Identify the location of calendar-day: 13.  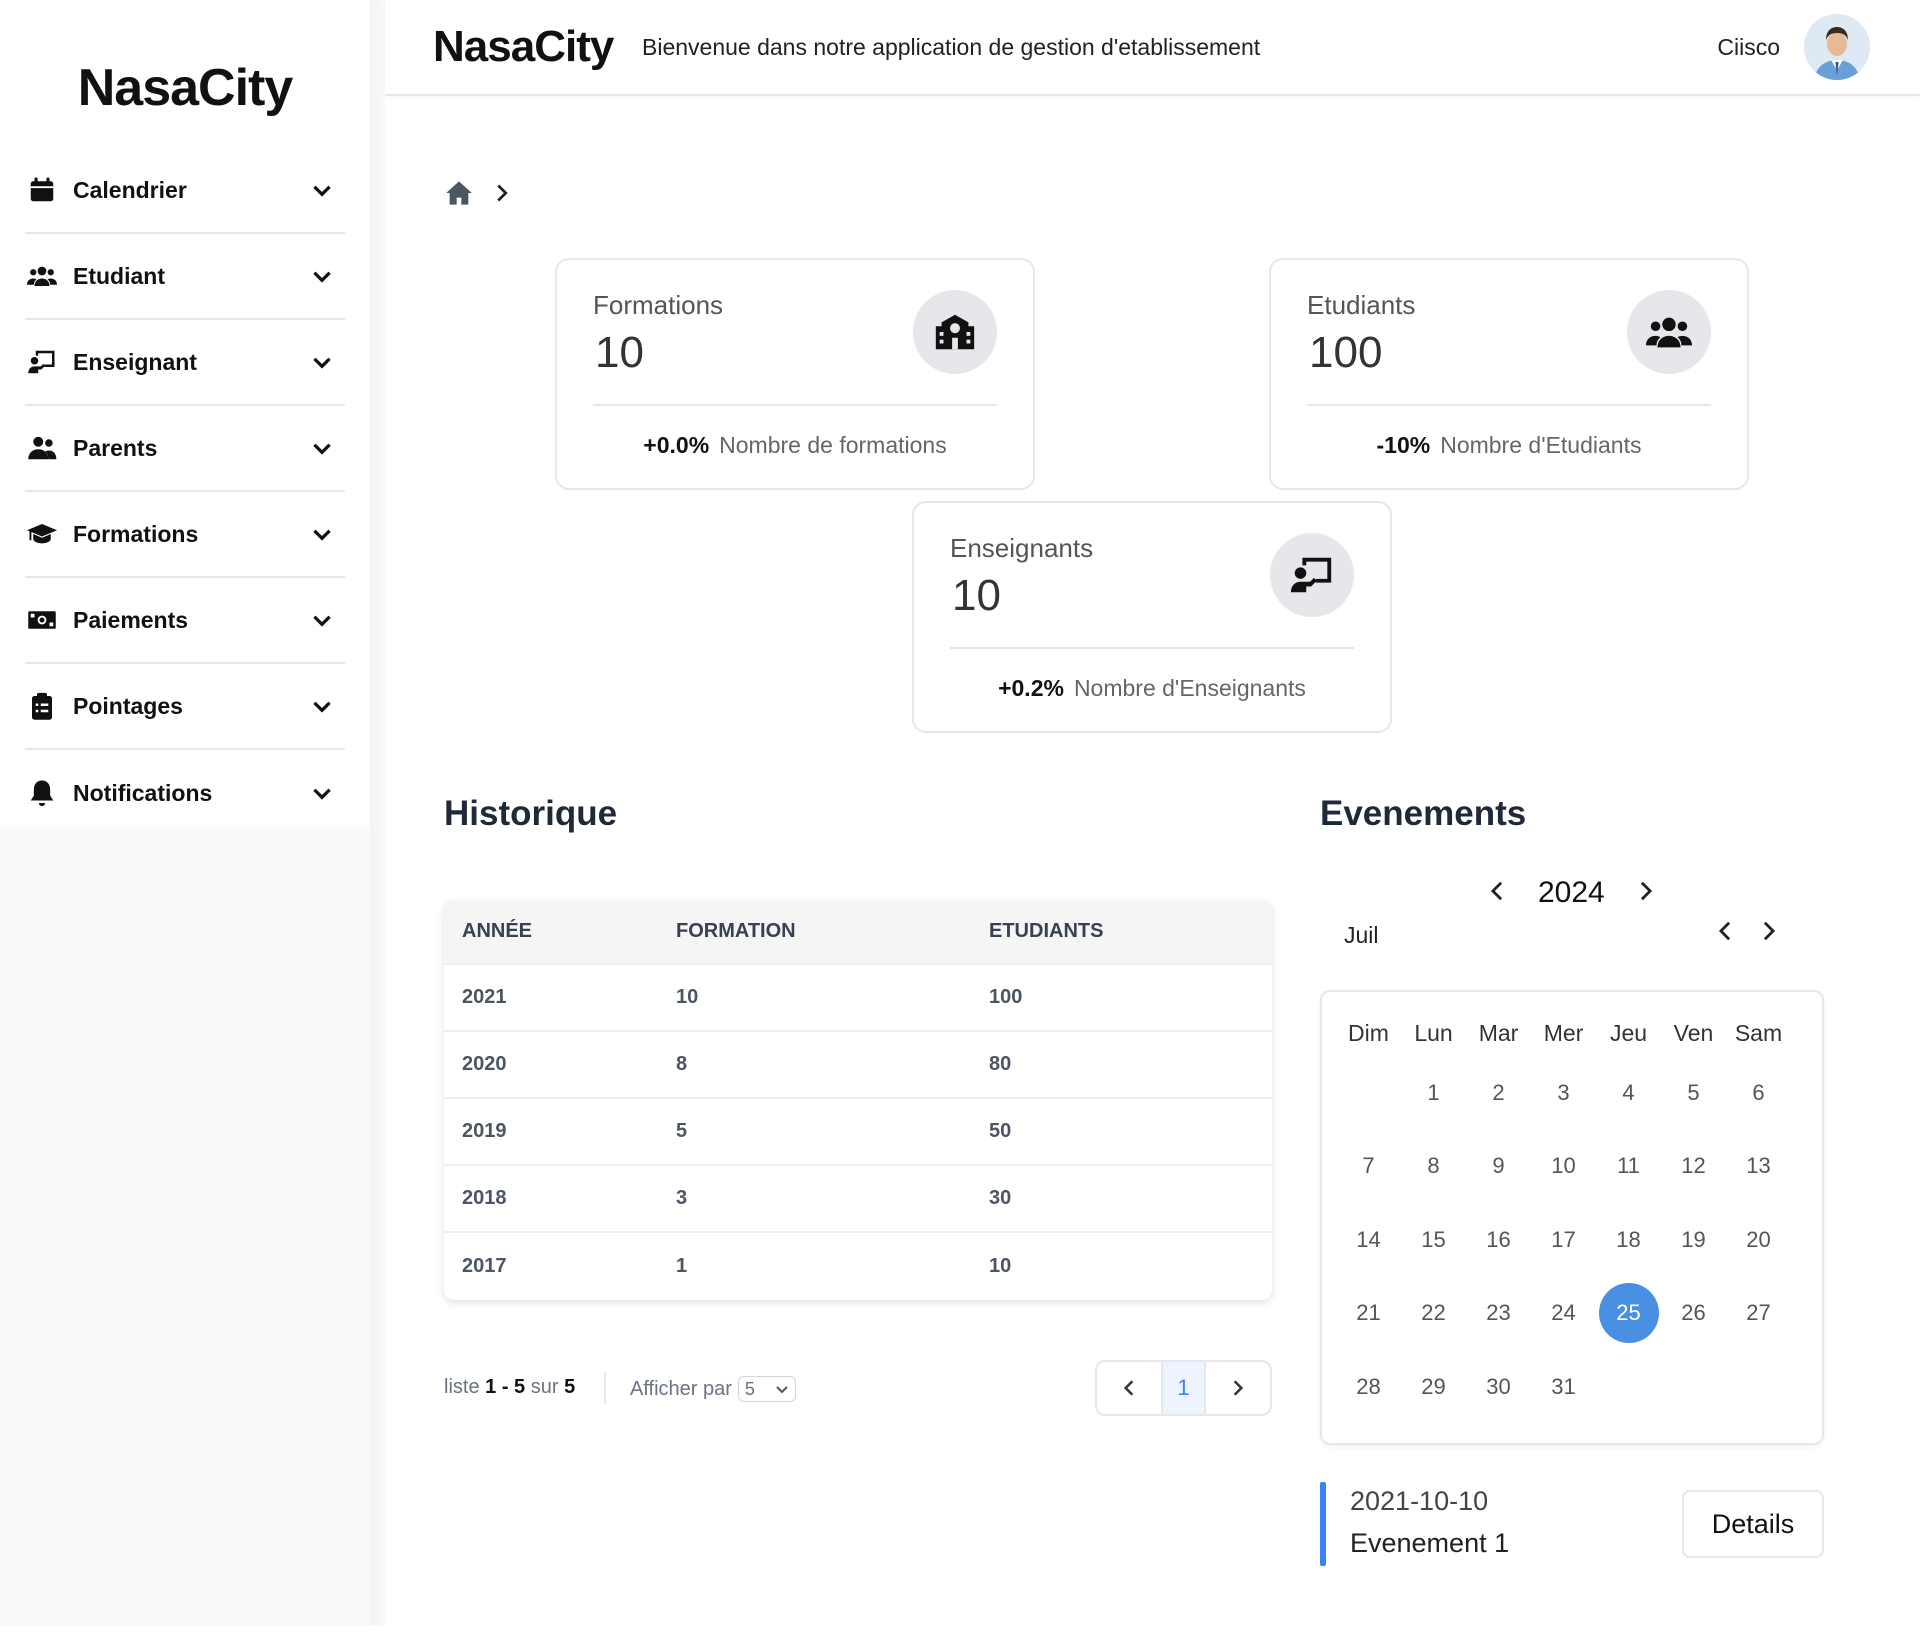
(1758, 1167).